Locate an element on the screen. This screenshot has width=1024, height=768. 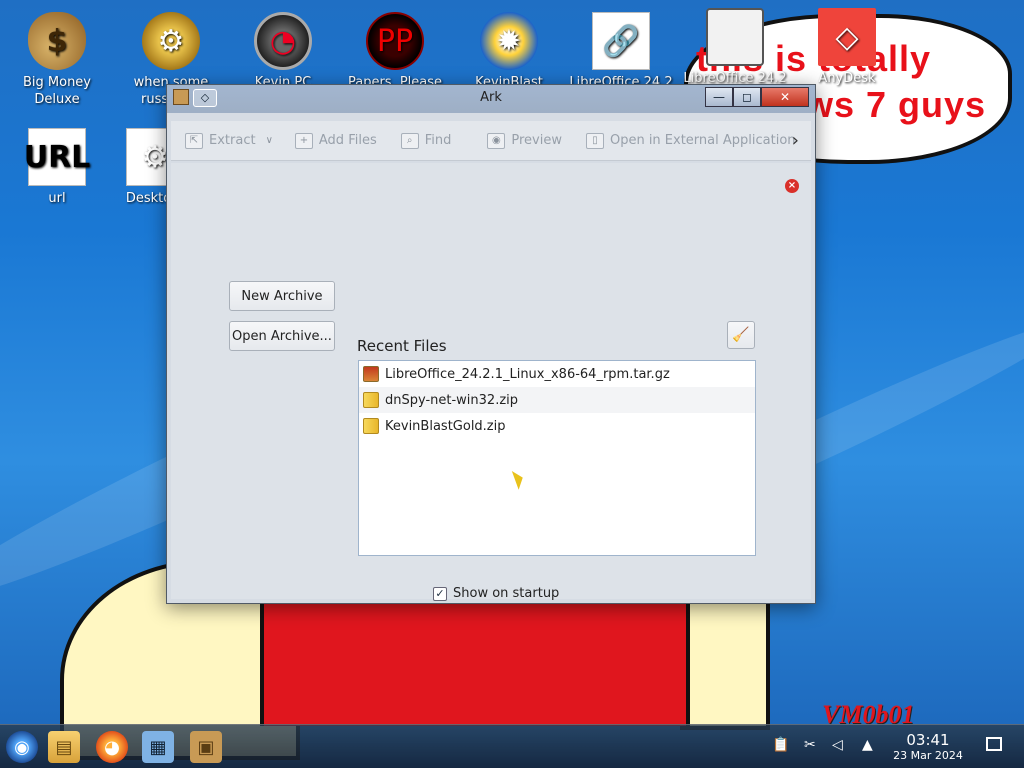
open-external-label: Open in External Application is located at coordinates (702, 140).